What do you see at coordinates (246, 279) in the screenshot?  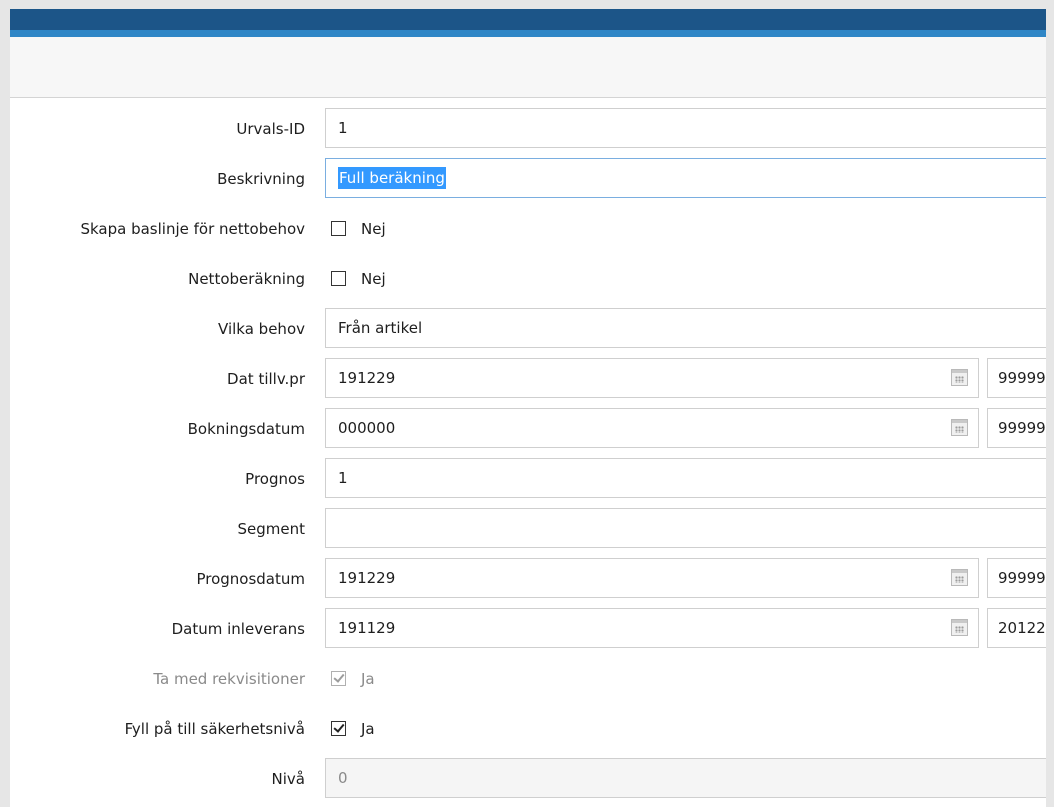 I see `nettoberakning-label: Nettoberäkning` at bounding box center [246, 279].